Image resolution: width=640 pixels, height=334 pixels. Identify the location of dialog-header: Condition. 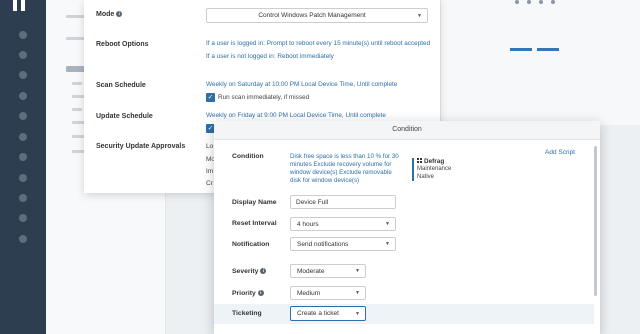
(407, 130).